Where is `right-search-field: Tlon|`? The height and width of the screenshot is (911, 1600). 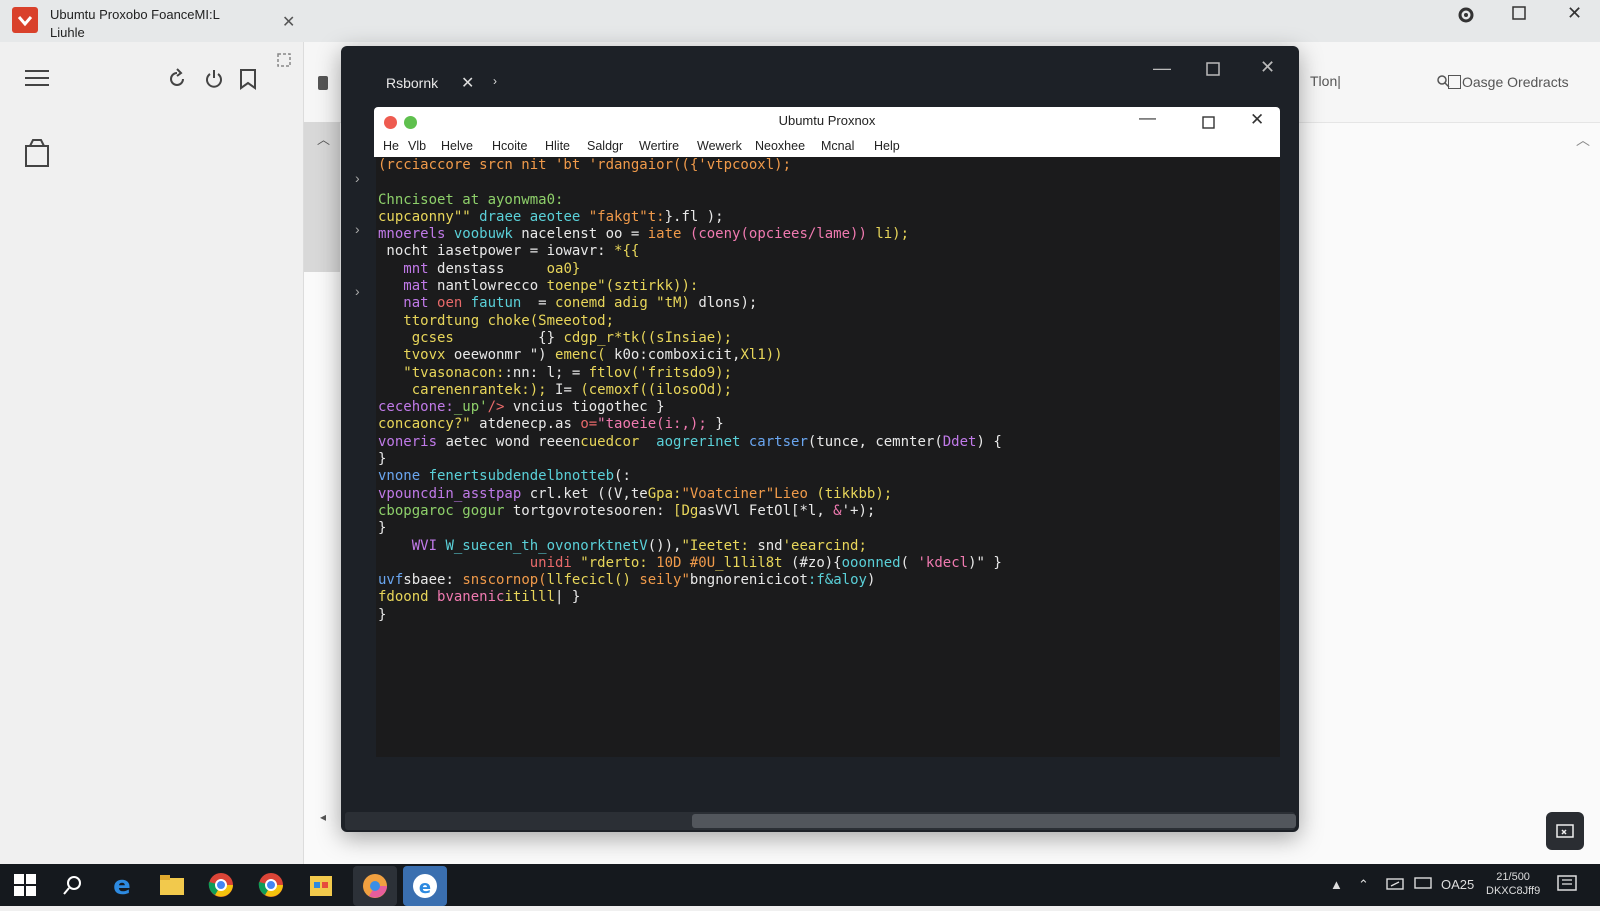 right-search-field: Tlon| is located at coordinates (1325, 81).